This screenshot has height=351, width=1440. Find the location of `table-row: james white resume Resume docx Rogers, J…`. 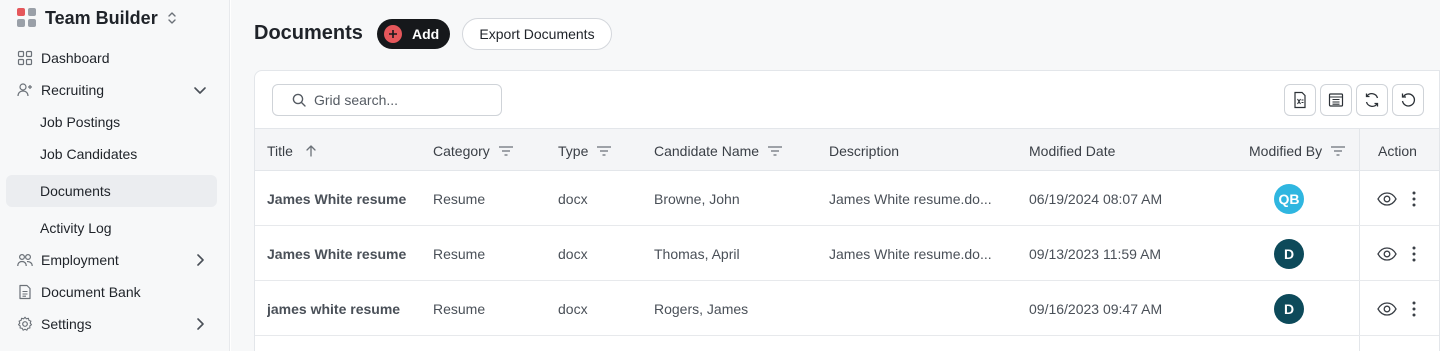

table-row: james white resume Resume docx Rogers, J… is located at coordinates (847, 308).